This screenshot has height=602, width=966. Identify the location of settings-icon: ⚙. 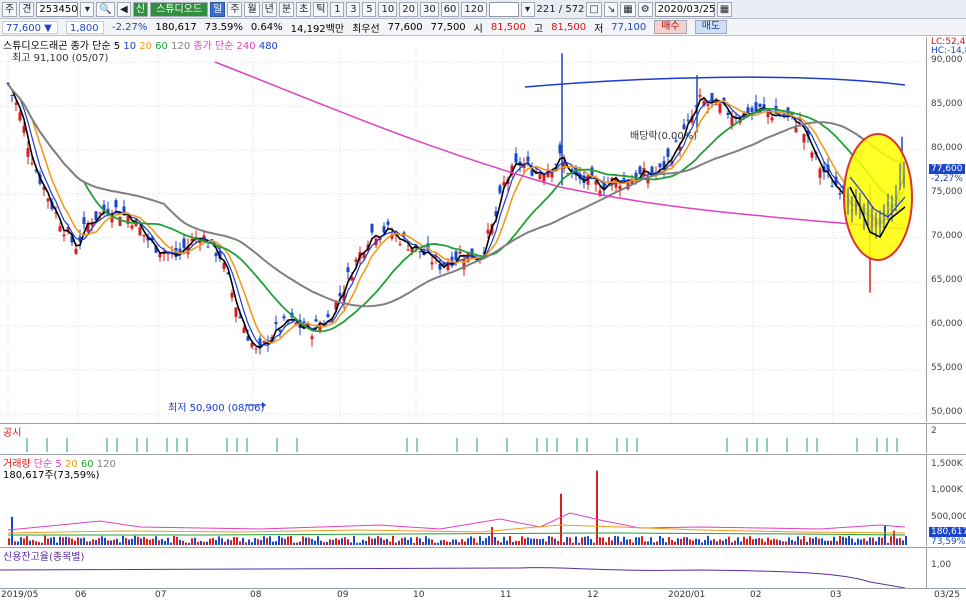
(645, 9).